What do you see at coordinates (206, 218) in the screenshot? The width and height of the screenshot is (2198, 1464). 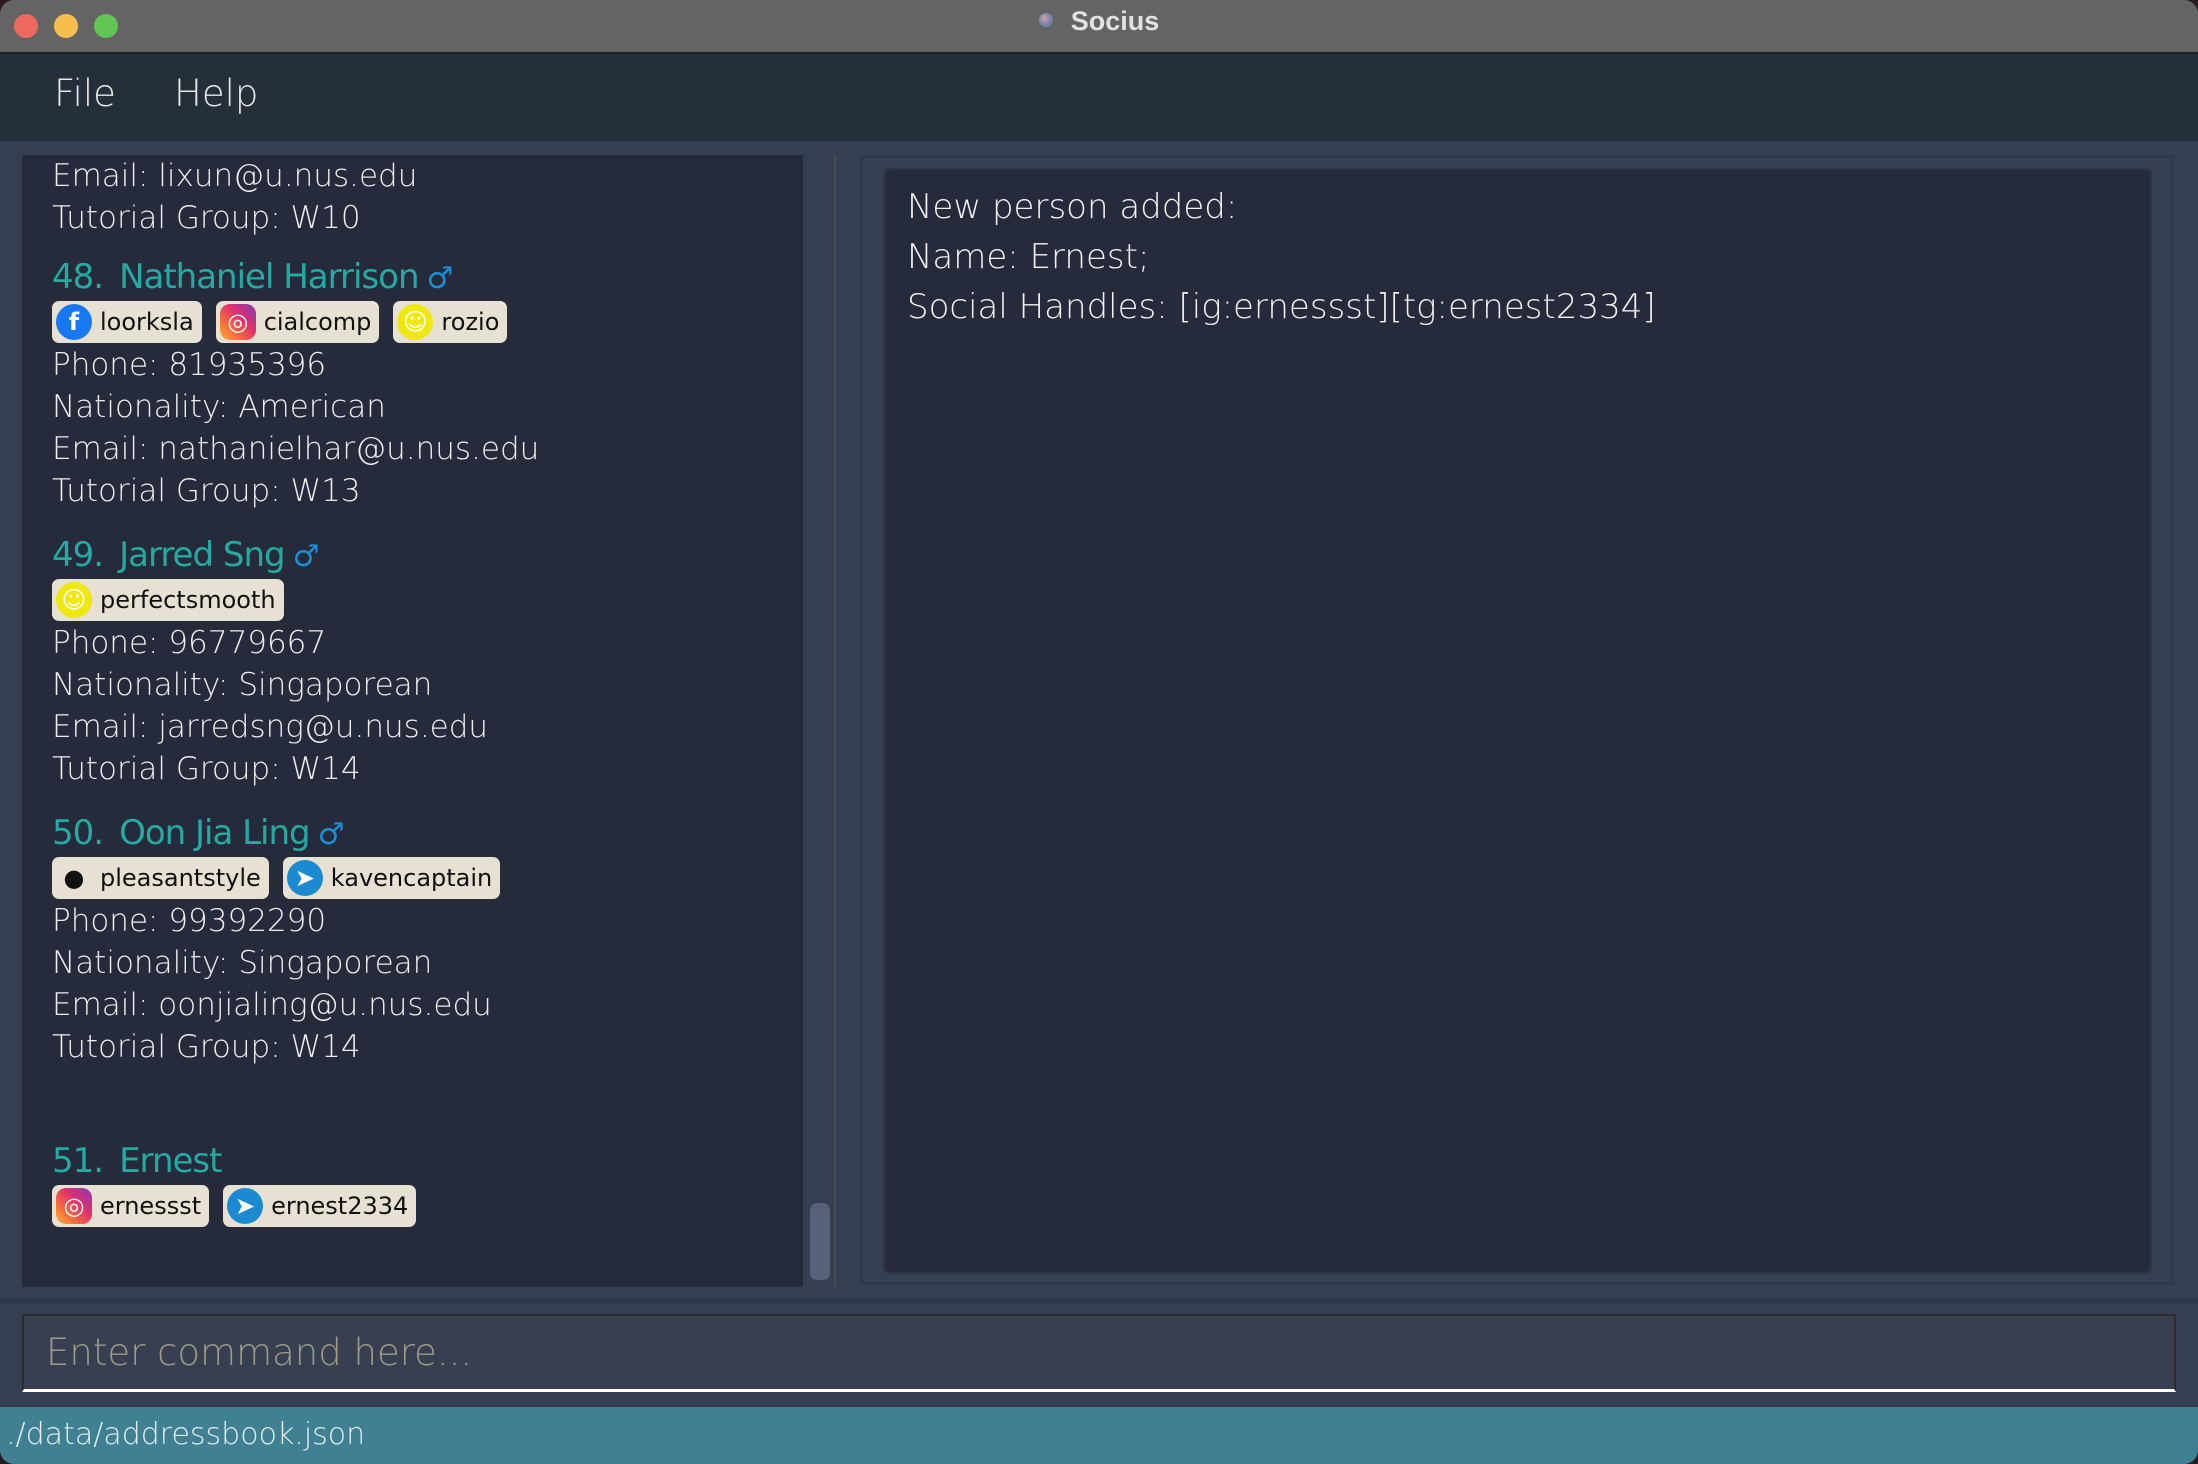 I see `person-tutorial-group: Tutorial Group: W10` at bounding box center [206, 218].